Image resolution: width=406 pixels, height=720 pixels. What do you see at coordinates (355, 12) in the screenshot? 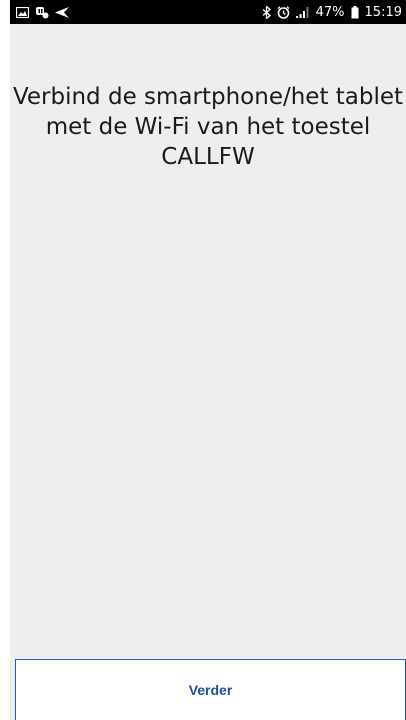
I see `battery-icon` at bounding box center [355, 12].